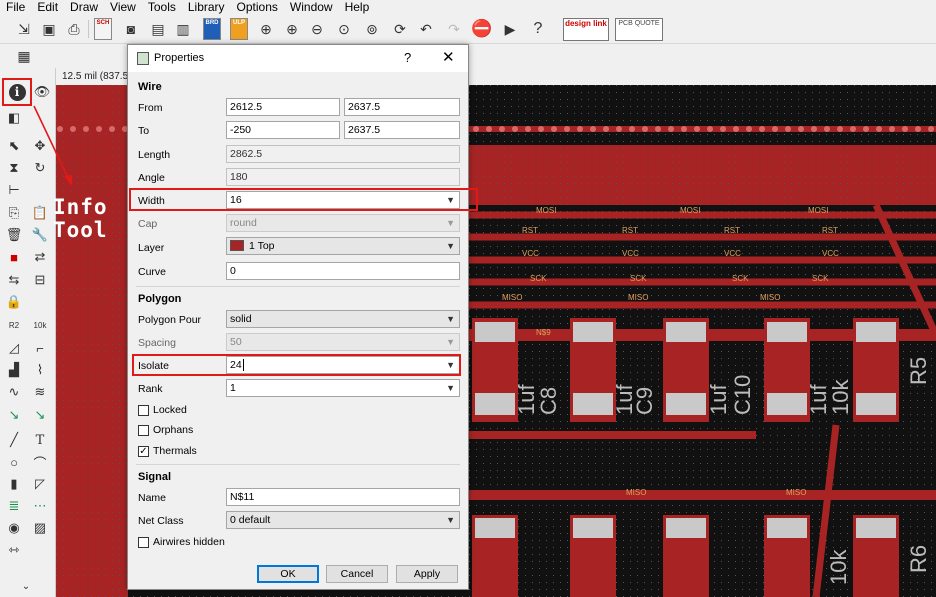 The height and width of the screenshot is (597, 936). What do you see at coordinates (402, 107) in the screenshot?
I see `from-y-field: 2637.5` at bounding box center [402, 107].